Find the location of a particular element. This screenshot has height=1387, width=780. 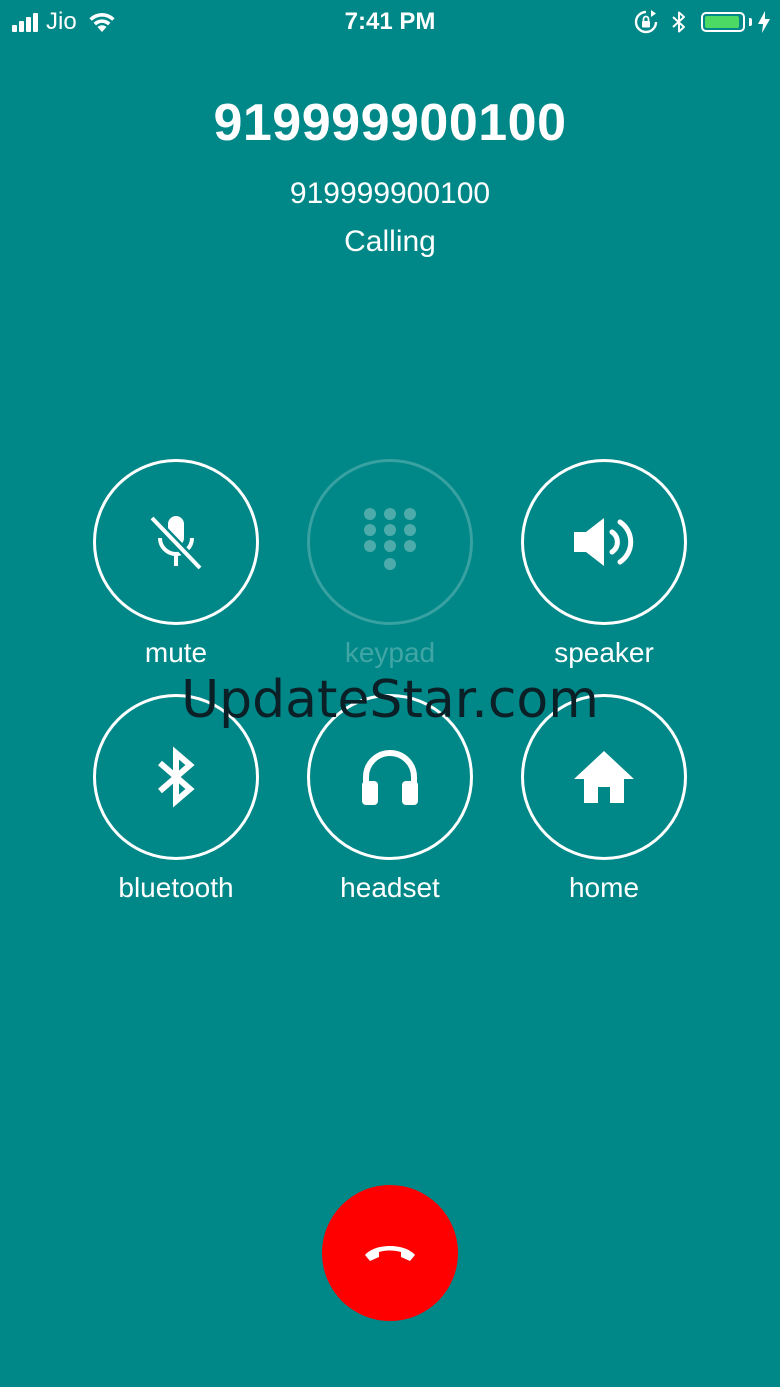

charging-bolt-icon is located at coordinates (764, 22).